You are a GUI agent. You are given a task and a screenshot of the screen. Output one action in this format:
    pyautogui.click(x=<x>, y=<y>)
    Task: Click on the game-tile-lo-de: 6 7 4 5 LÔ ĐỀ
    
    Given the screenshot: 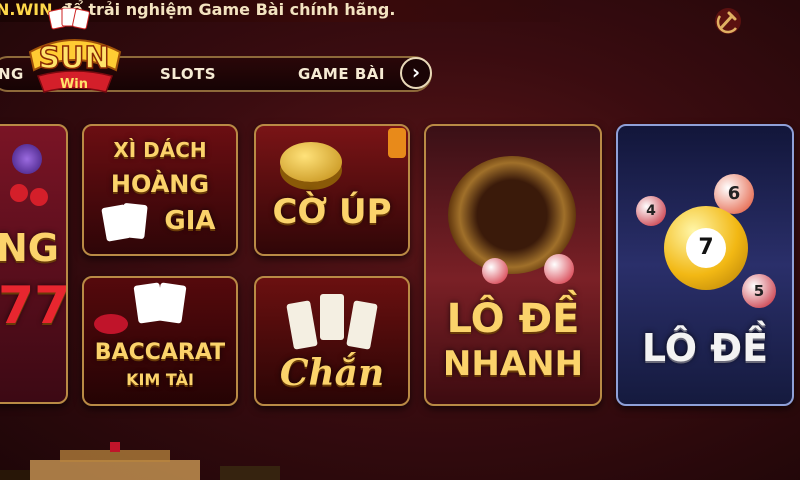 What is the action you would take?
    pyautogui.click(x=705, y=265)
    